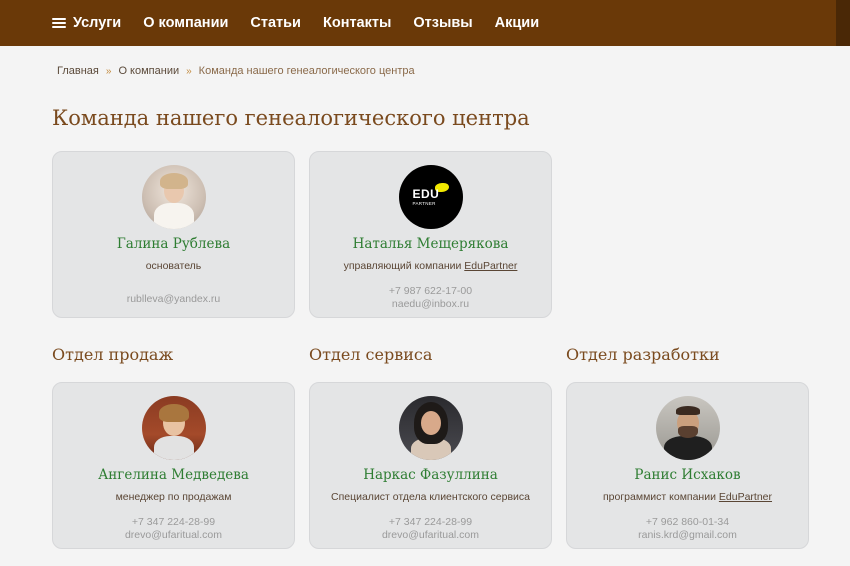 Image resolution: width=850 pixels, height=566 pixels. What do you see at coordinates (843, 23) in the screenshot?
I see `window-edge` at bounding box center [843, 23].